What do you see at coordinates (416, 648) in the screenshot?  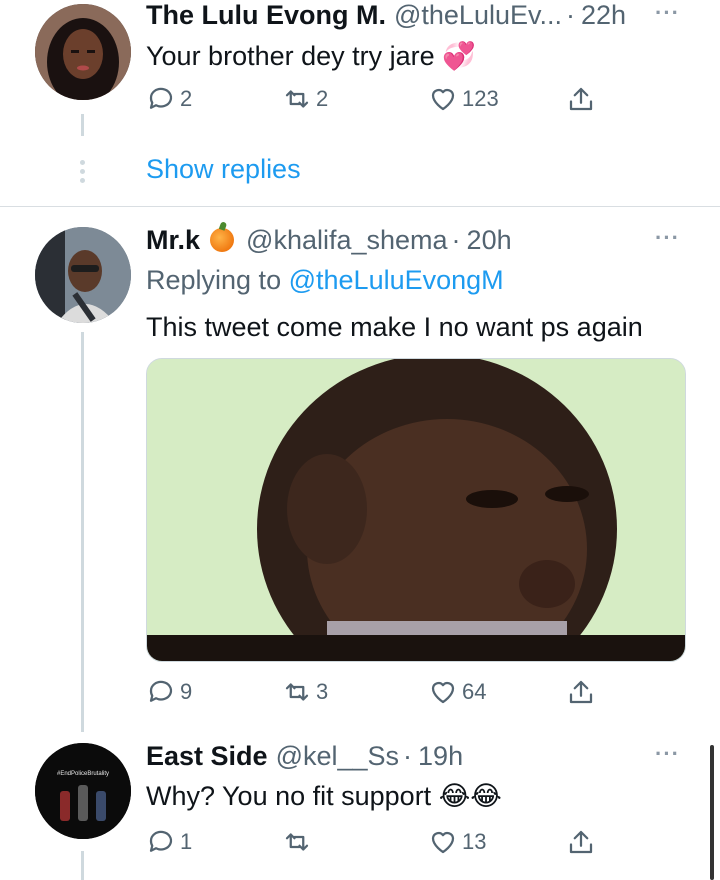 I see `media-bottom-bar` at bounding box center [416, 648].